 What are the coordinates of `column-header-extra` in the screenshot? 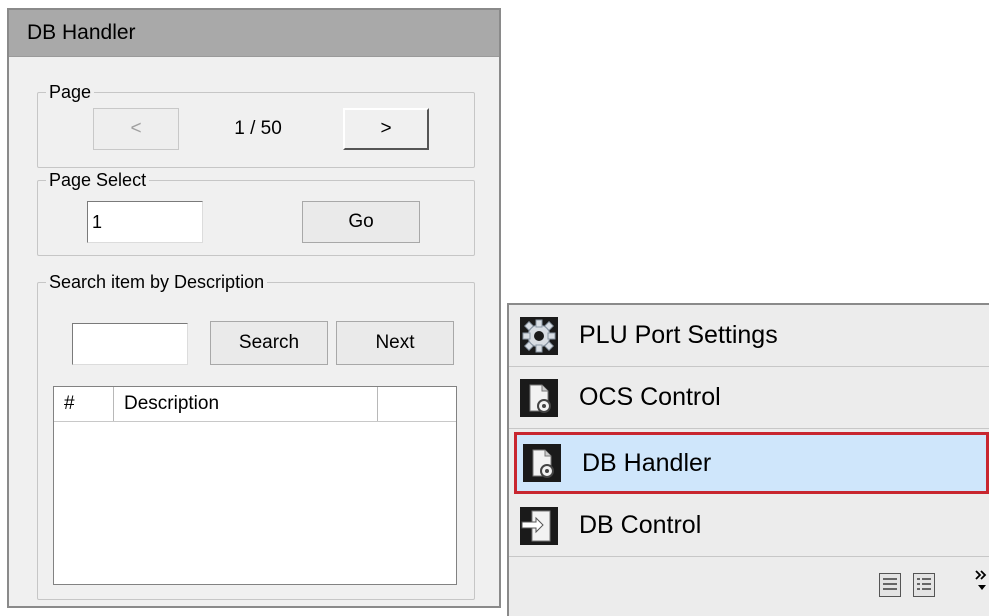 It's located at (417, 404).